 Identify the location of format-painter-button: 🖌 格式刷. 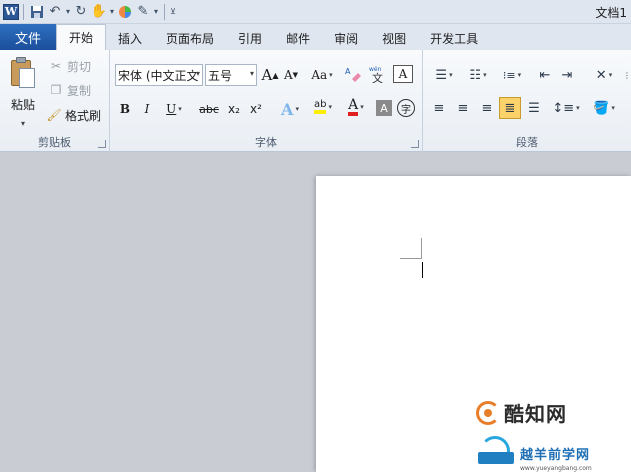
(73, 115).